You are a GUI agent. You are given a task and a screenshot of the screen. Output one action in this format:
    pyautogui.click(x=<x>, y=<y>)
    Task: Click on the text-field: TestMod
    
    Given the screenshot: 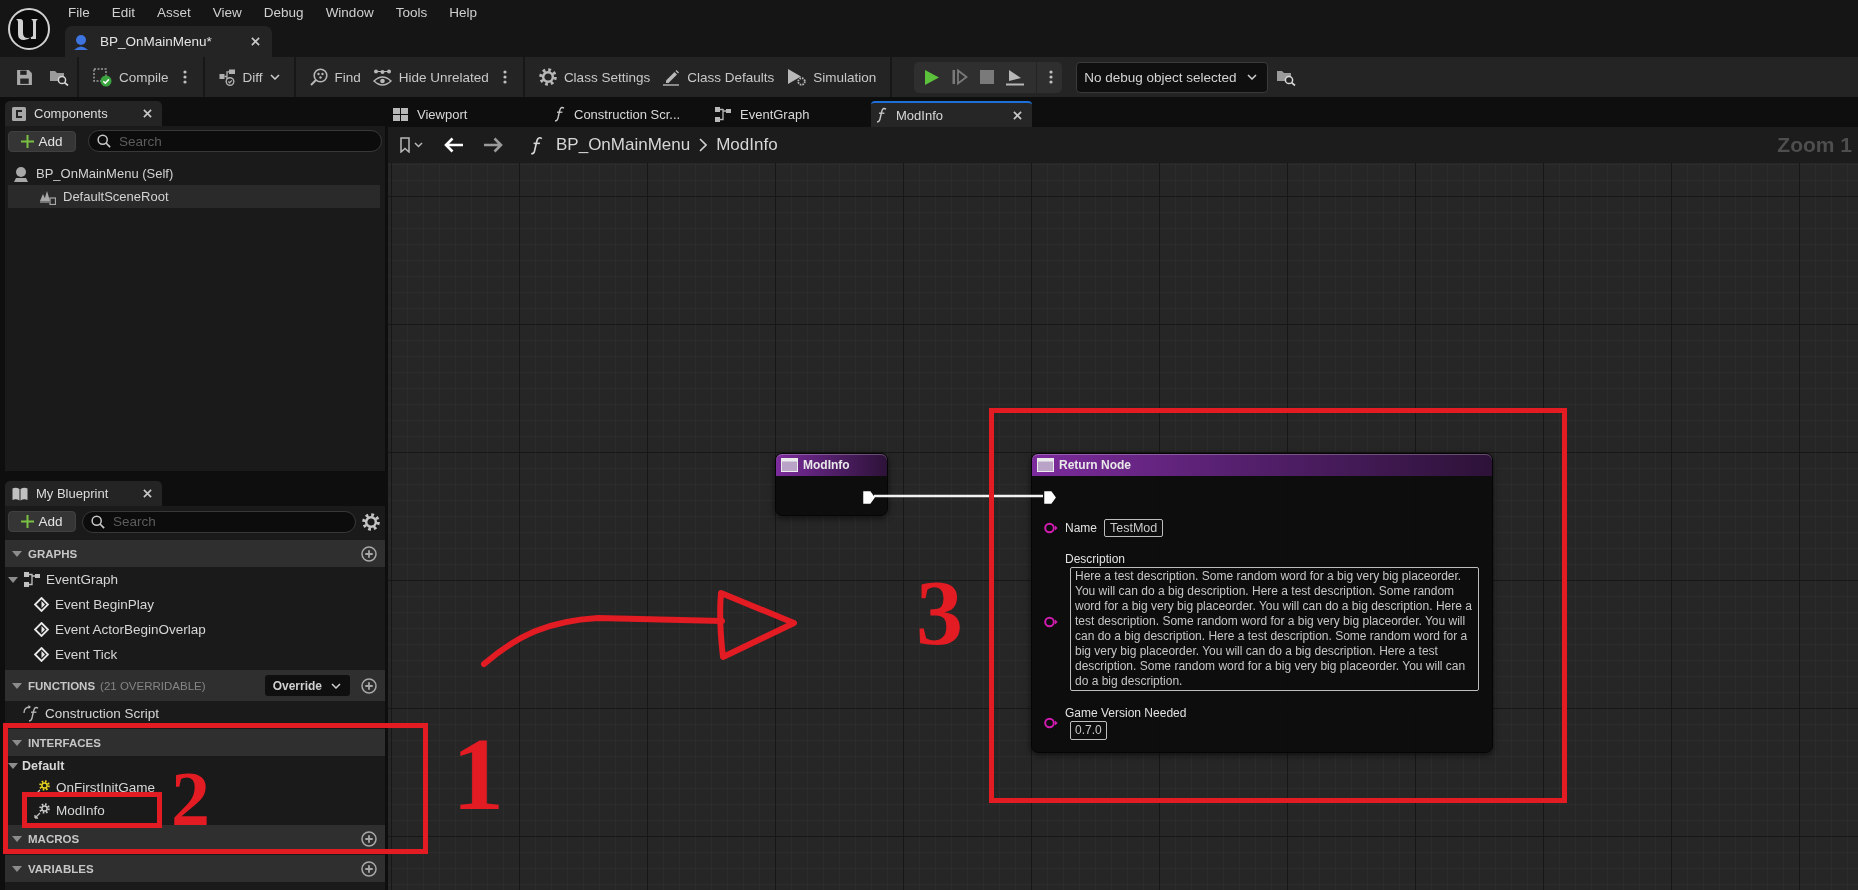 What is the action you would take?
    pyautogui.click(x=1134, y=528)
    